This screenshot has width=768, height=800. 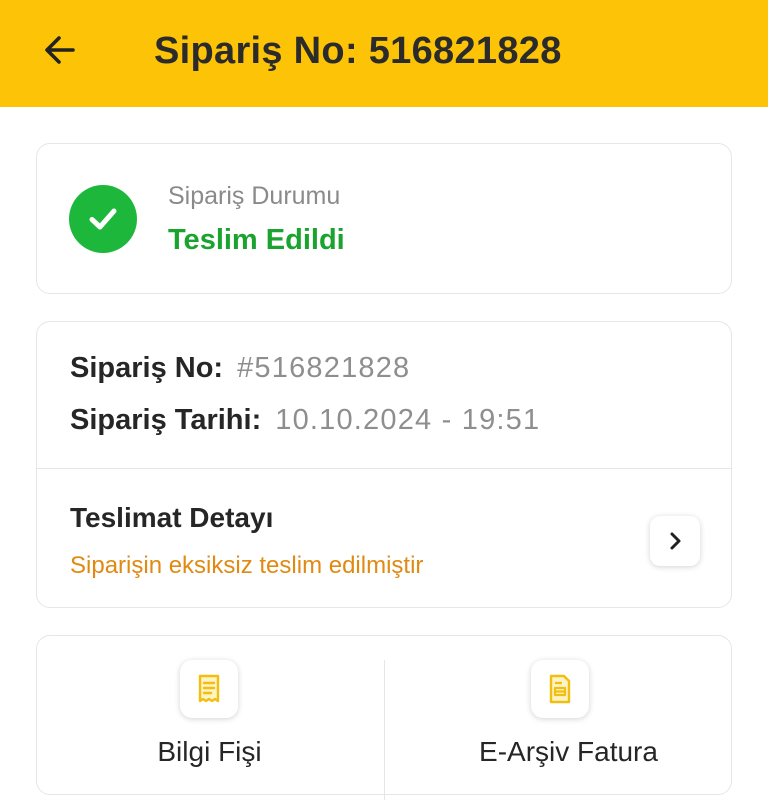 What do you see at coordinates (358, 51) in the screenshot?
I see `page-title: Sipariş No: 516821828` at bounding box center [358, 51].